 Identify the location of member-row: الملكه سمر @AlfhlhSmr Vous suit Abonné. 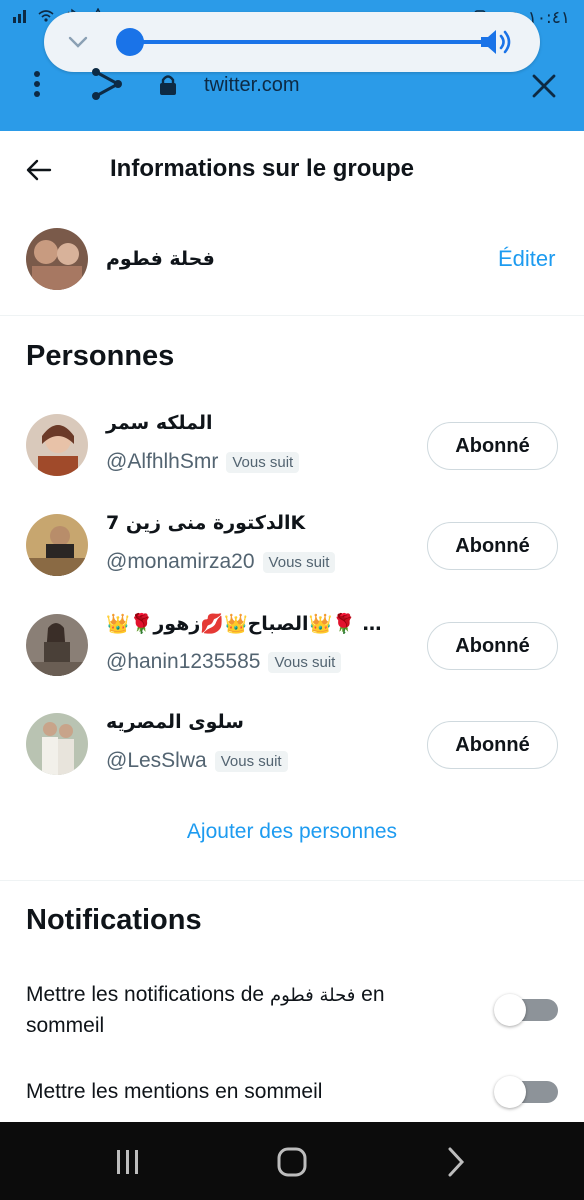
(292, 458).